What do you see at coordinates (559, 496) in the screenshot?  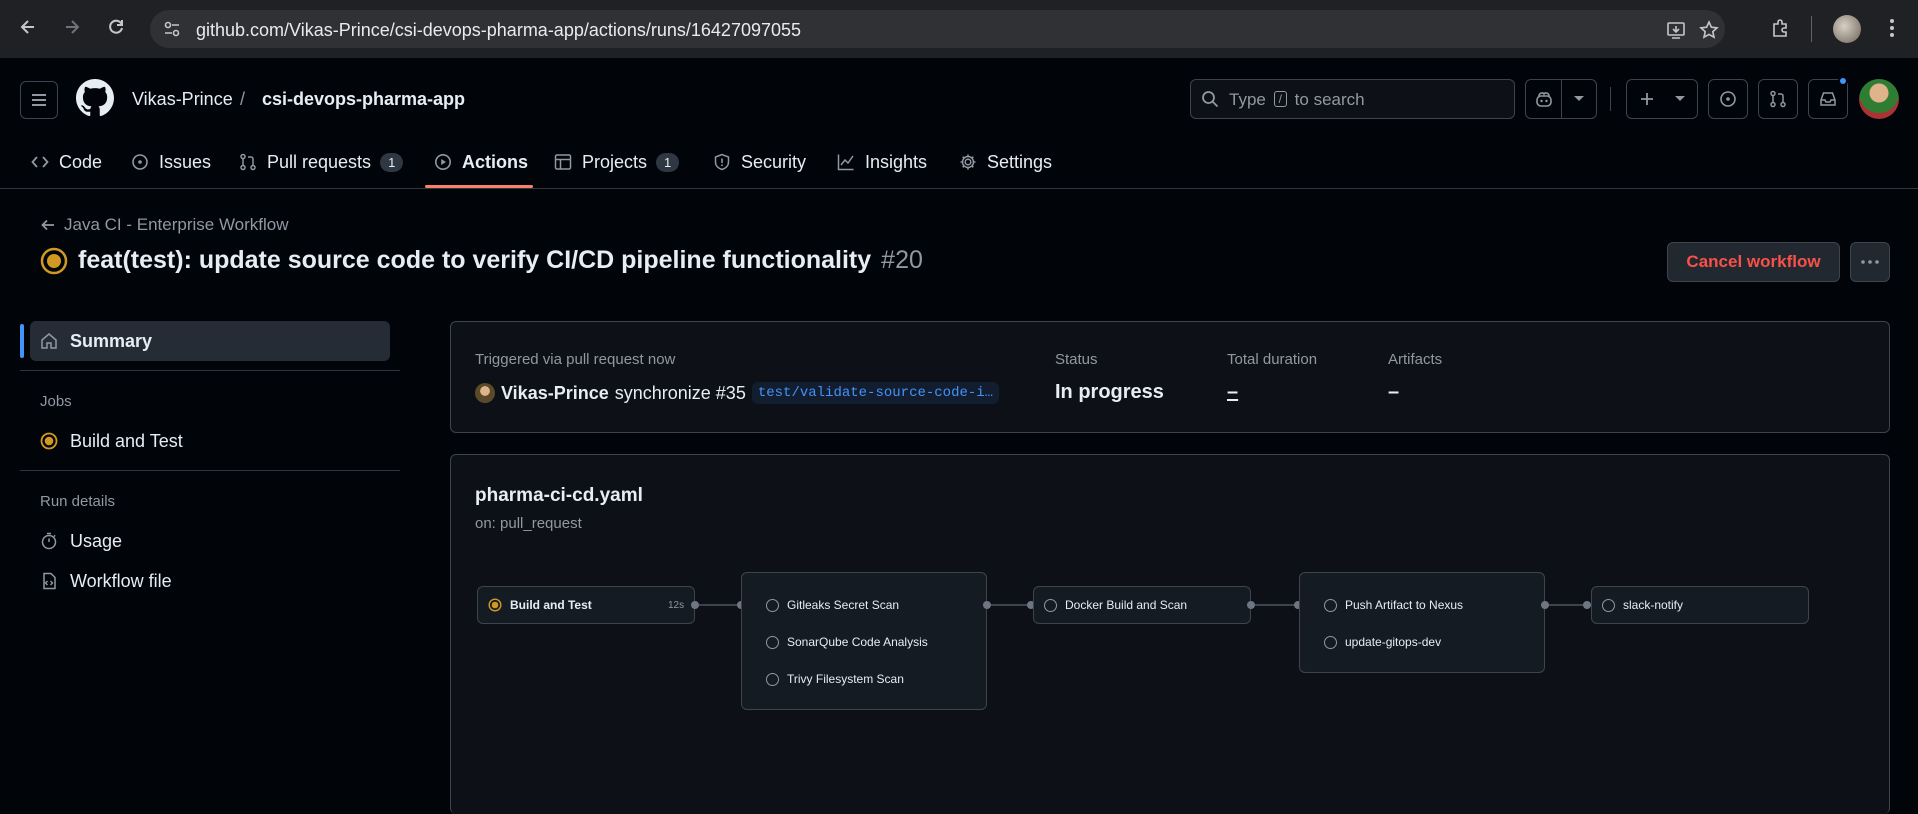 I see `workflow-file-name: pharma-ci-cd.yaml` at bounding box center [559, 496].